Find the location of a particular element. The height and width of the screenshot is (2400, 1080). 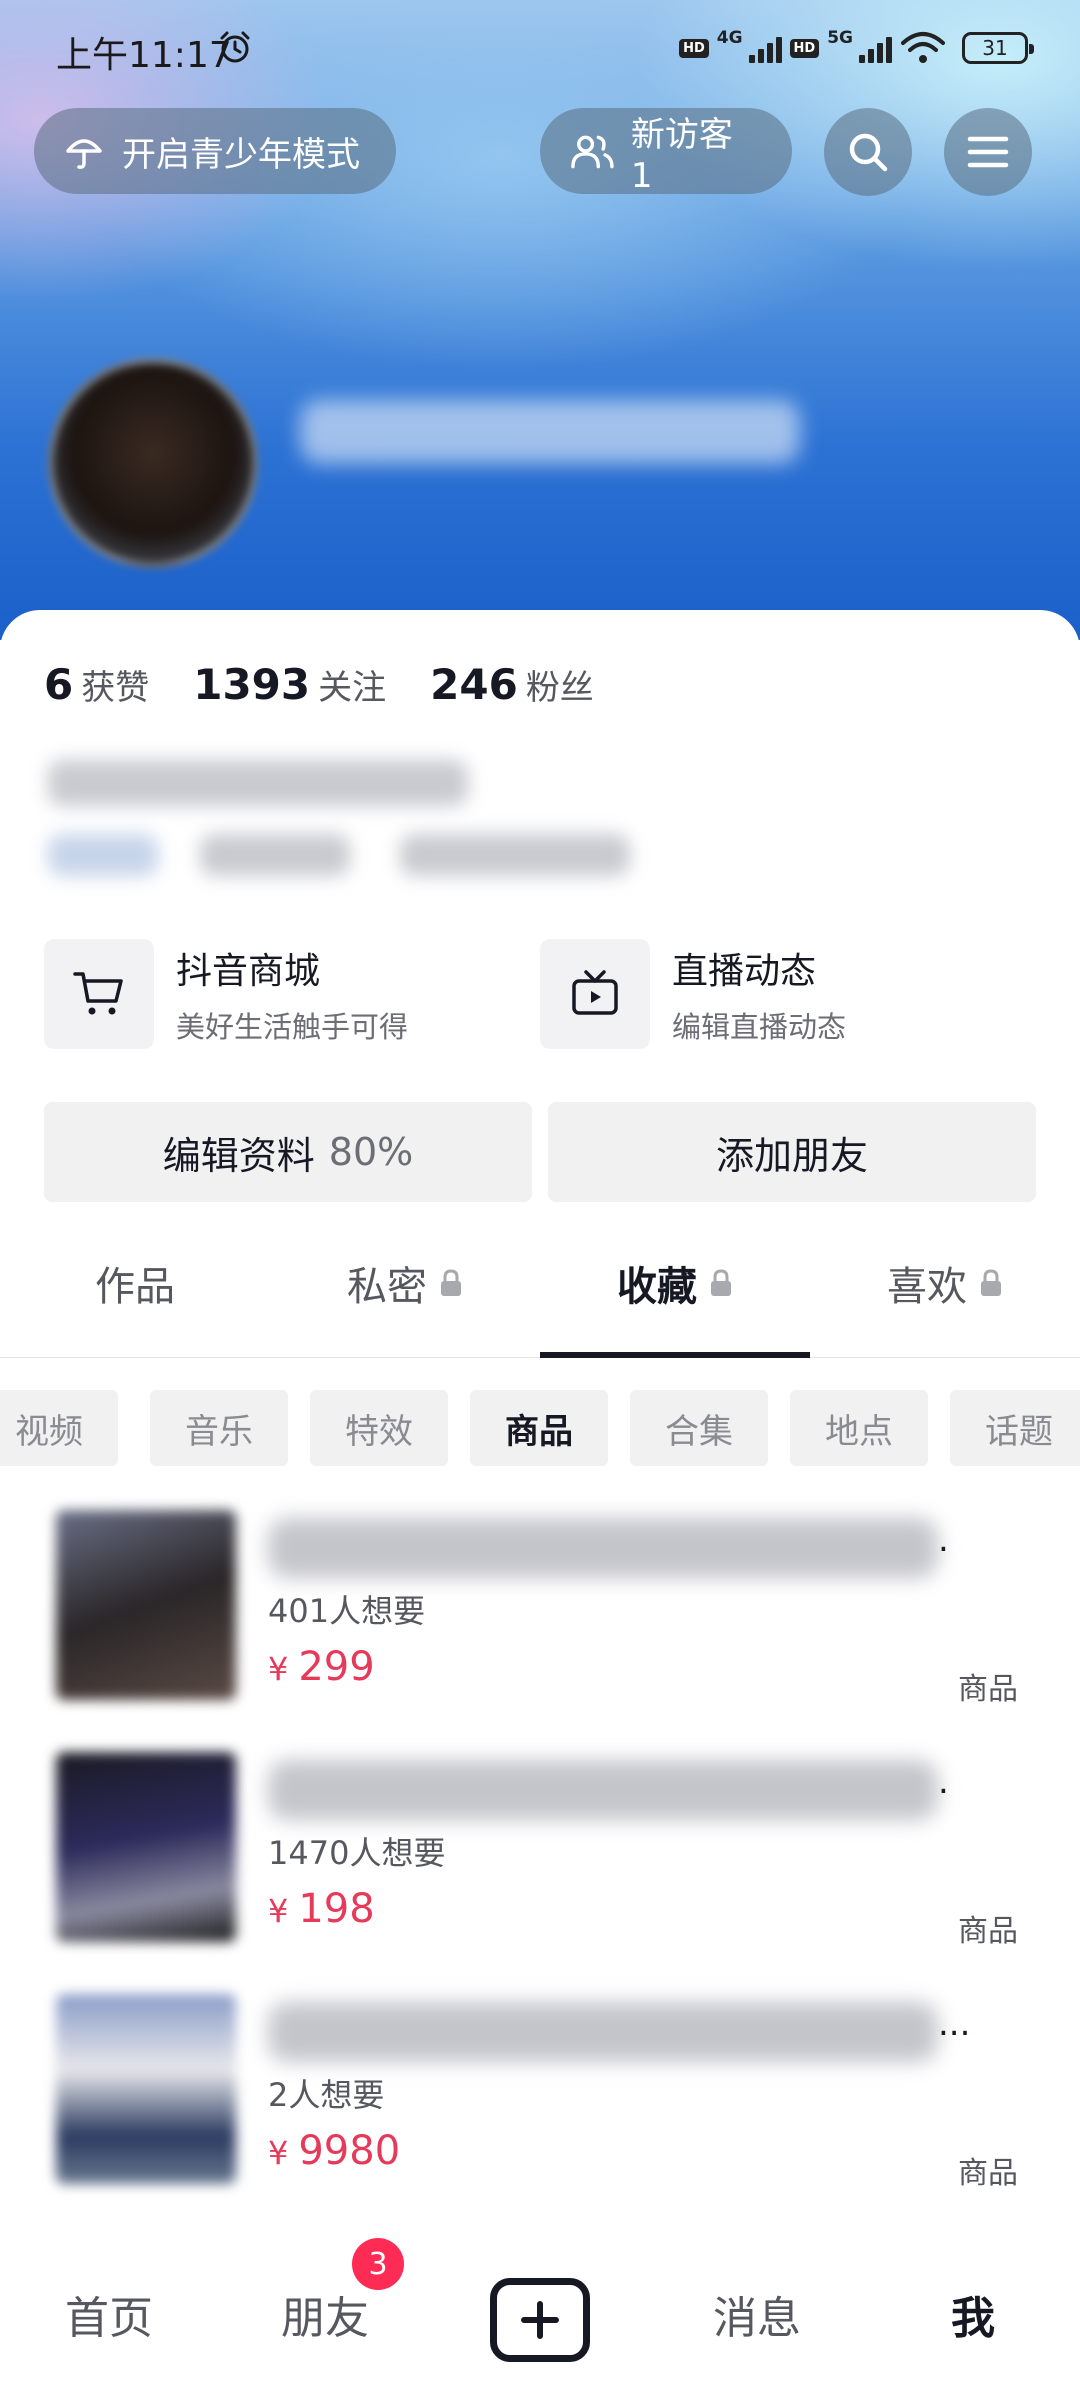

nav-home: 首页 is located at coordinates (109, 2314).